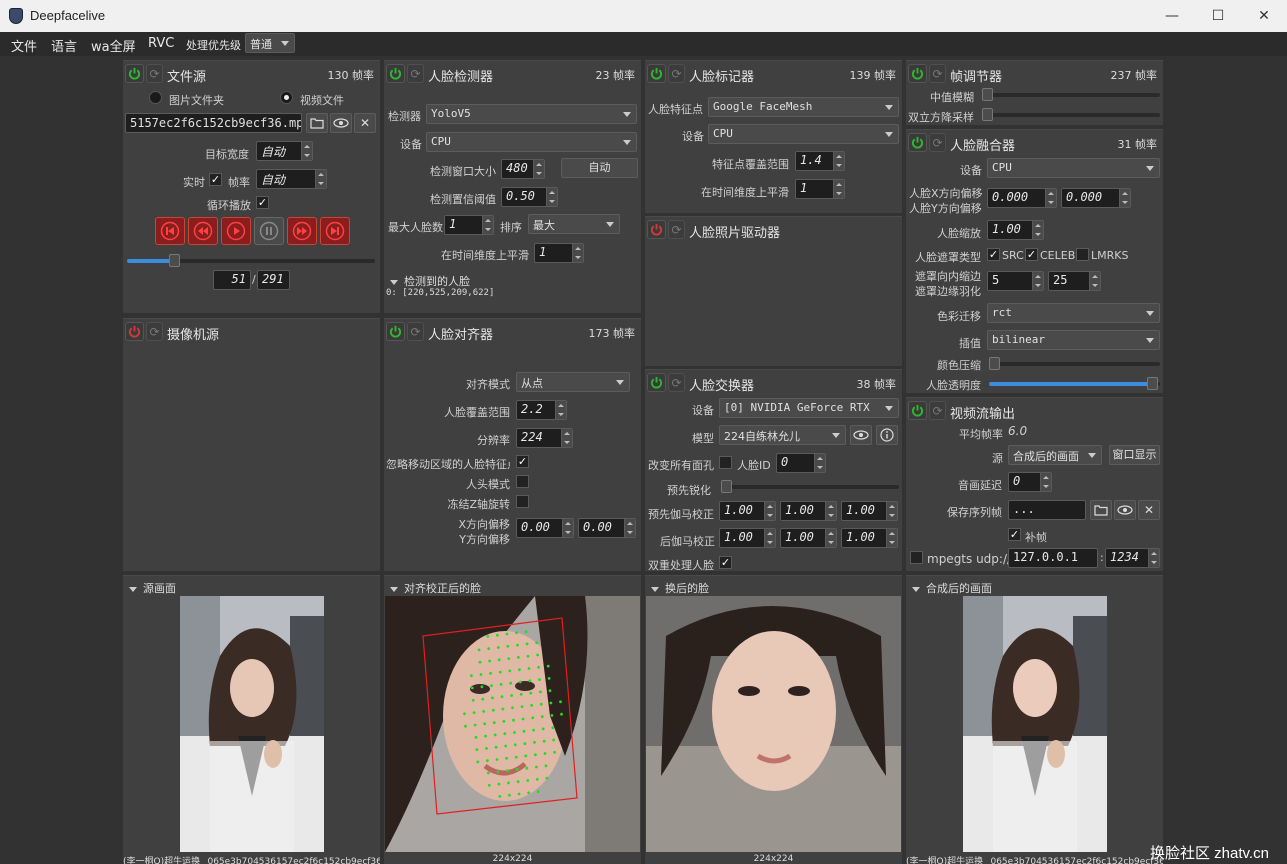 Image resolution: width=1287 pixels, height=864 pixels. I want to click on bilateral-handle, so click(987, 114).